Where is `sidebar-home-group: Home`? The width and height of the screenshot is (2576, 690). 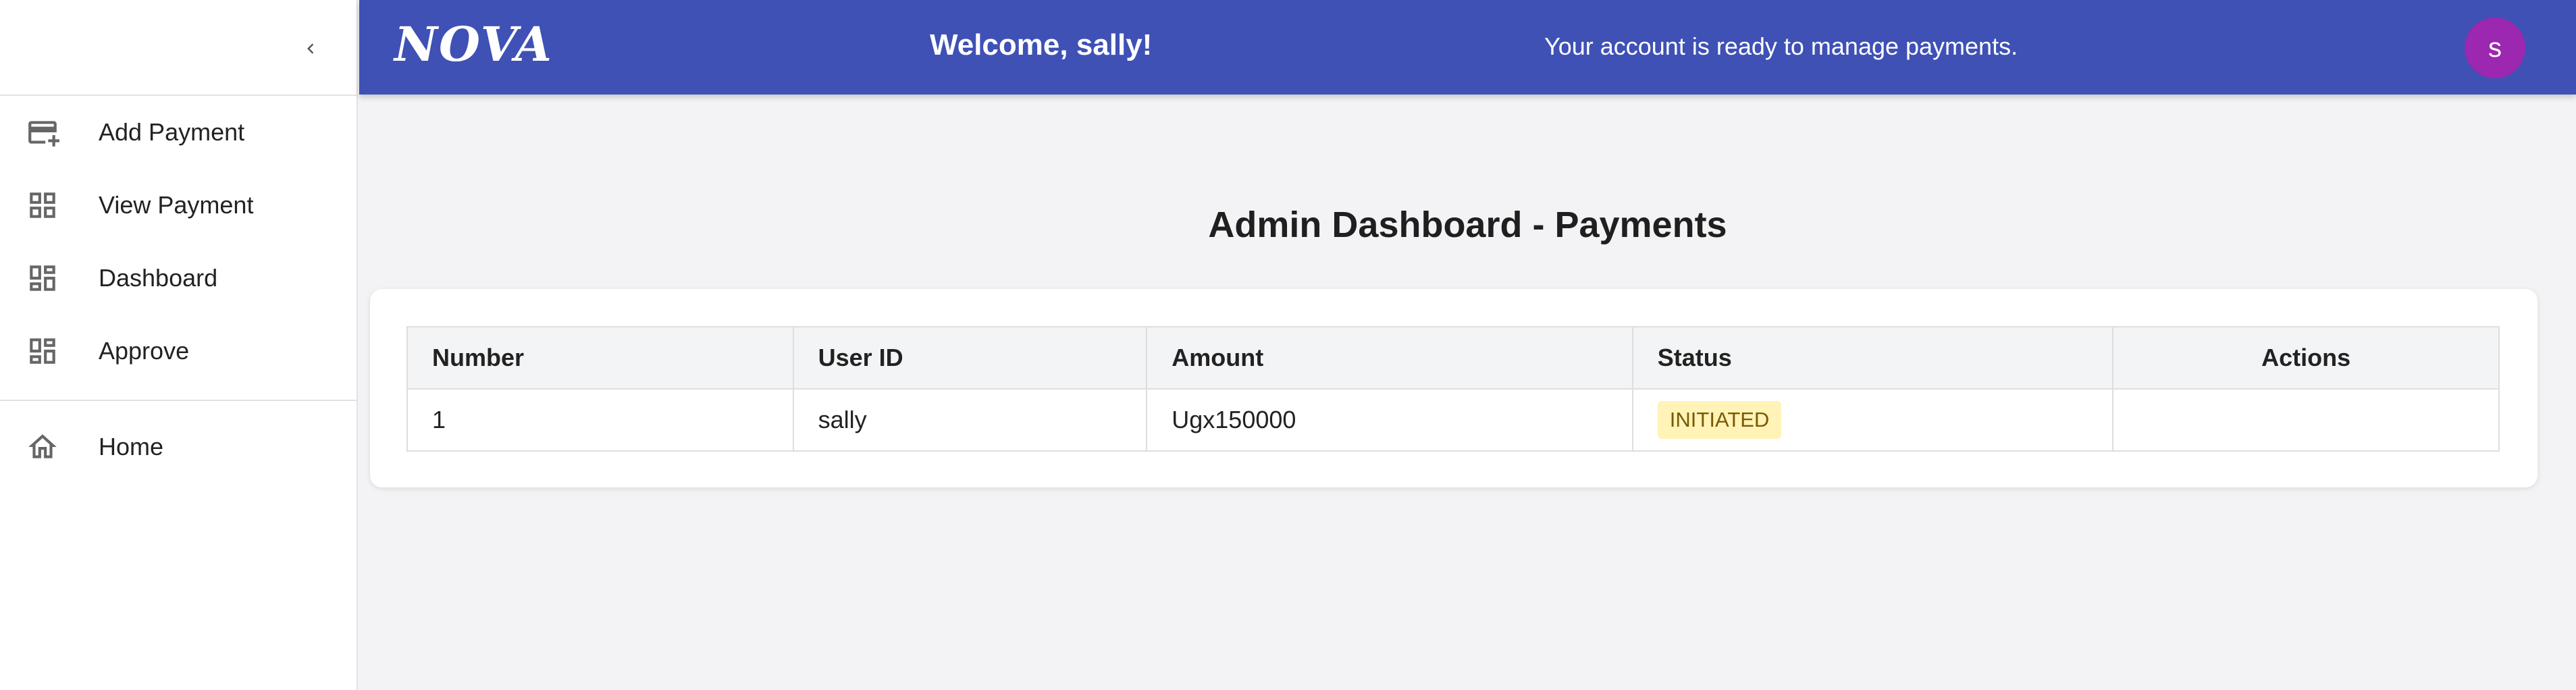
sidebar-home-group: Home is located at coordinates (178, 442).